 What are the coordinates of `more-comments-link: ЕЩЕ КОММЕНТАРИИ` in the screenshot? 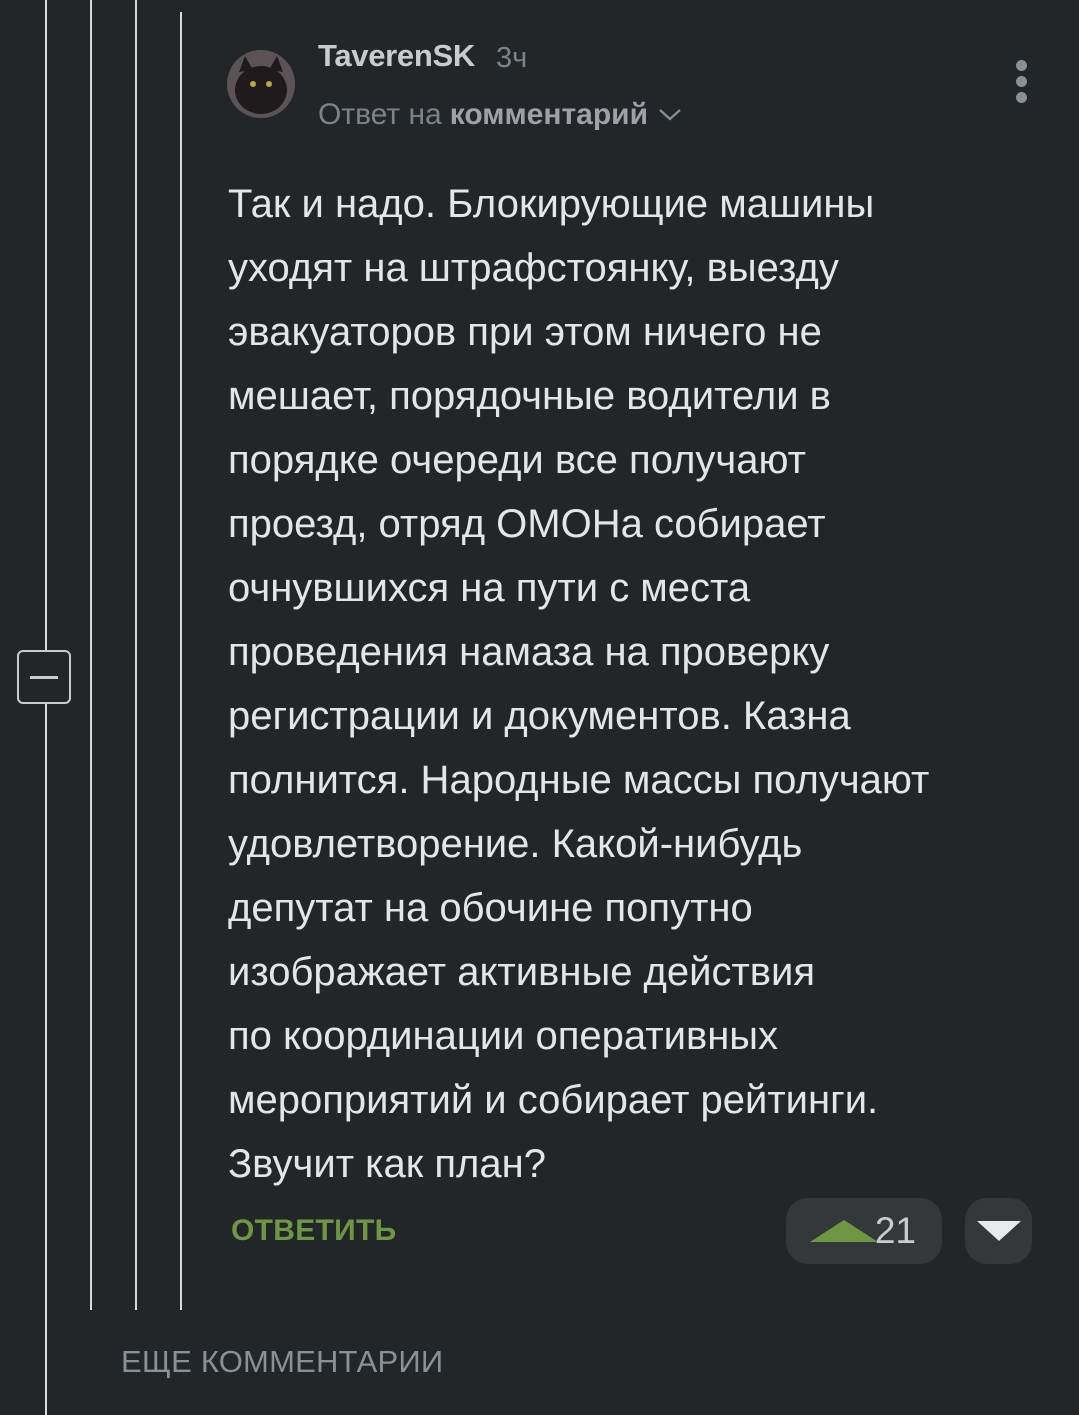 It's located at (282, 1362).